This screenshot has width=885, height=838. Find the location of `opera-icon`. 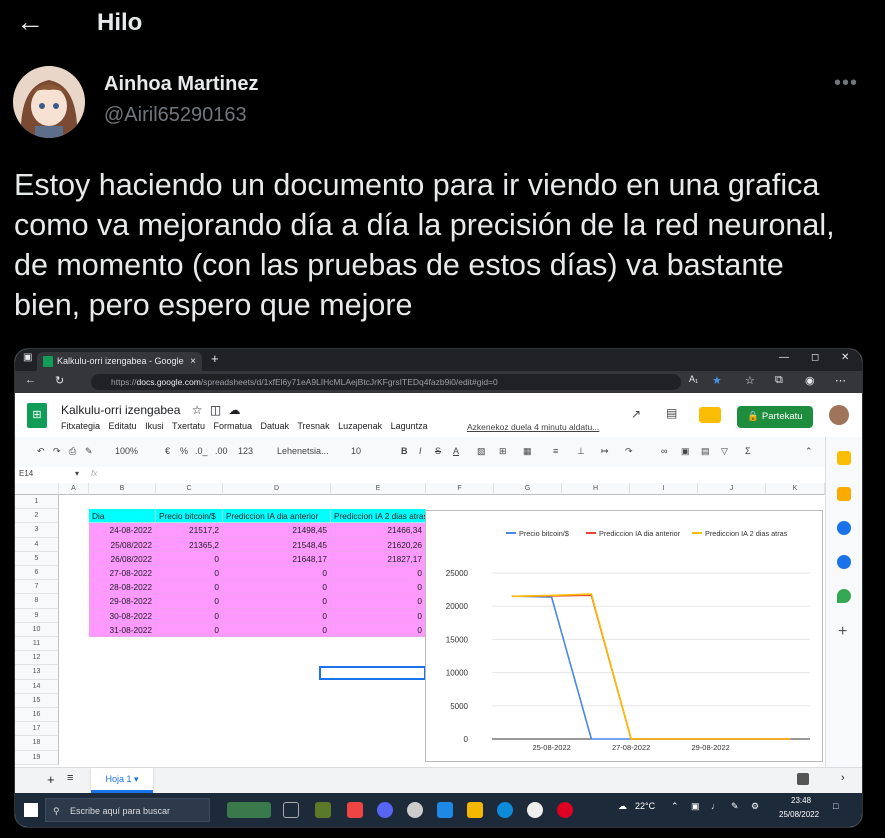

opera-icon is located at coordinates (565, 810).